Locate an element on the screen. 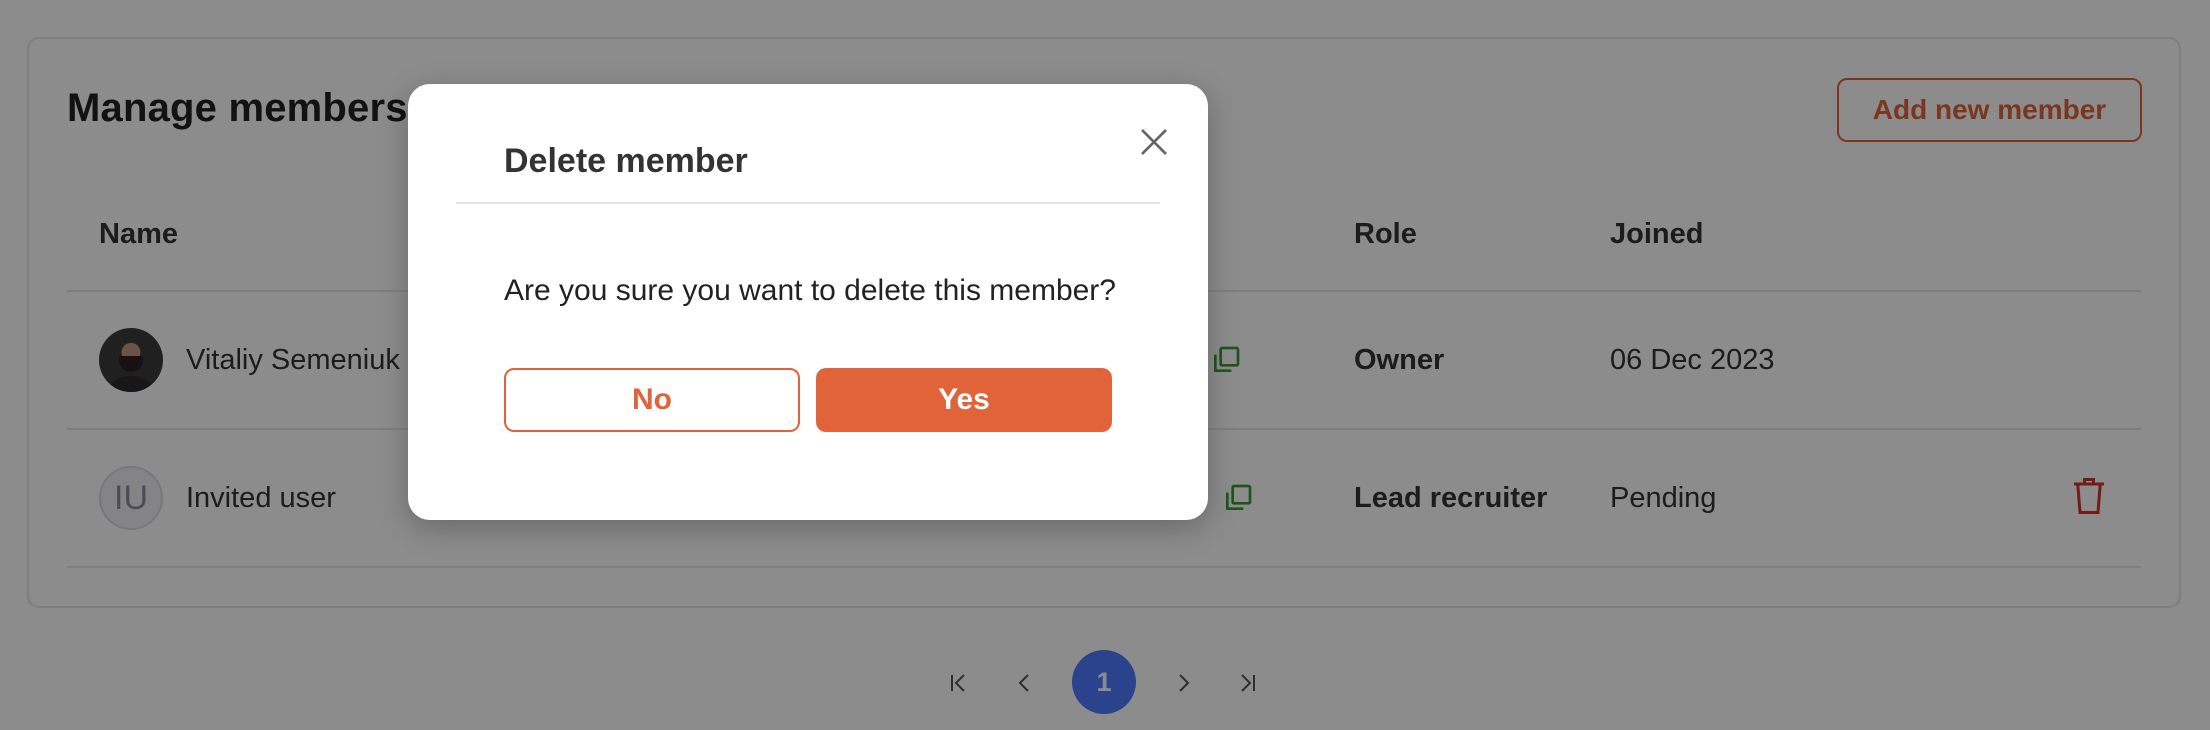  dialog-title: Delete member is located at coordinates (626, 161).